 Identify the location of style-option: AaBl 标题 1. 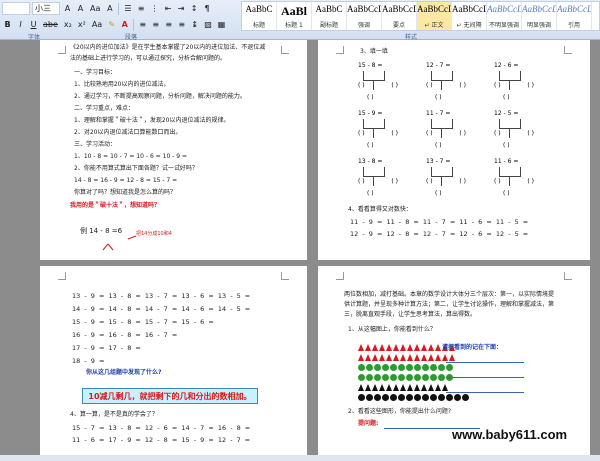
(294, 16).